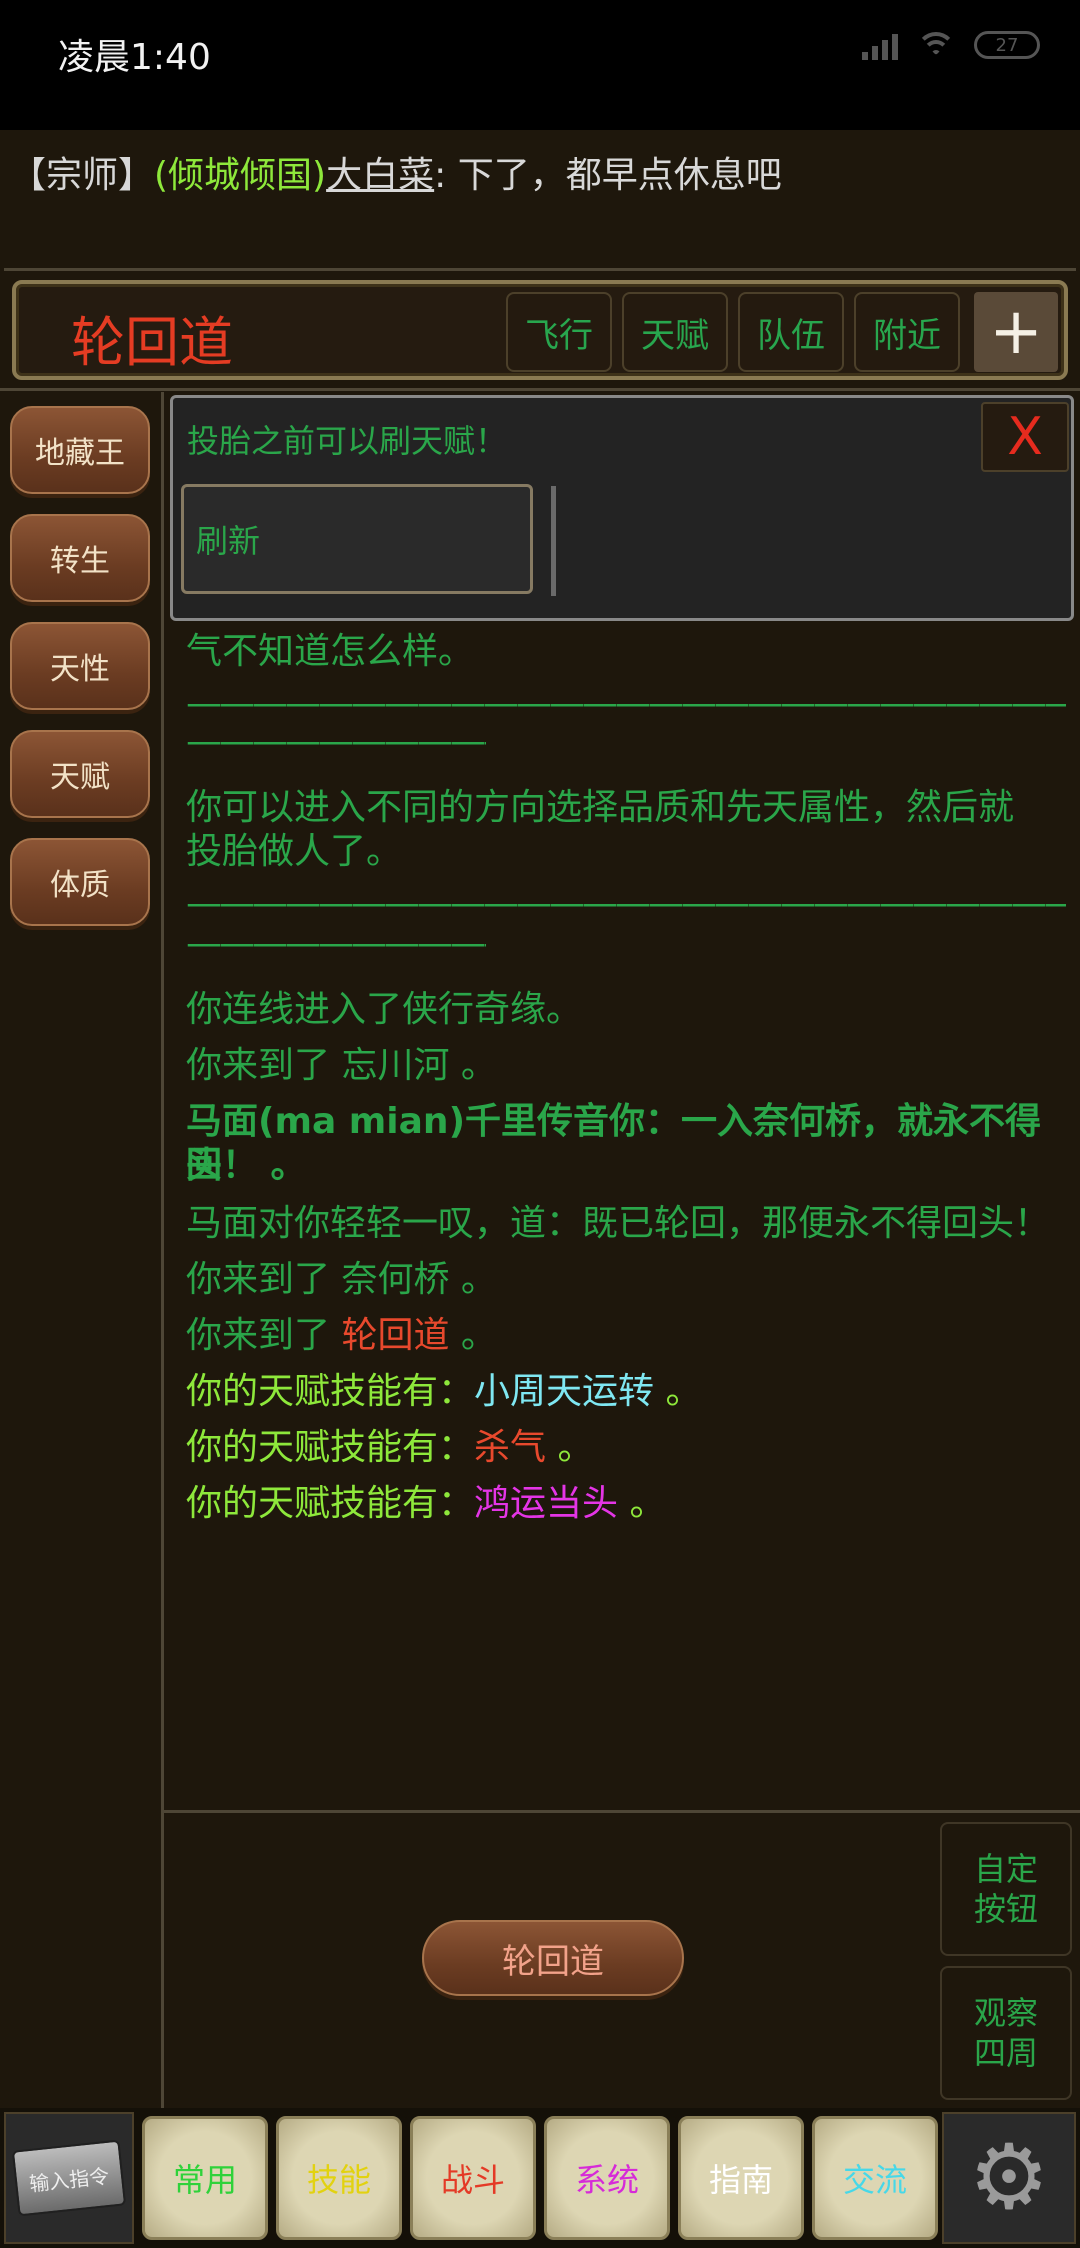 The width and height of the screenshot is (1080, 2248). Describe the element at coordinates (1025, 437) in the screenshot. I see `close-icon: X` at that location.